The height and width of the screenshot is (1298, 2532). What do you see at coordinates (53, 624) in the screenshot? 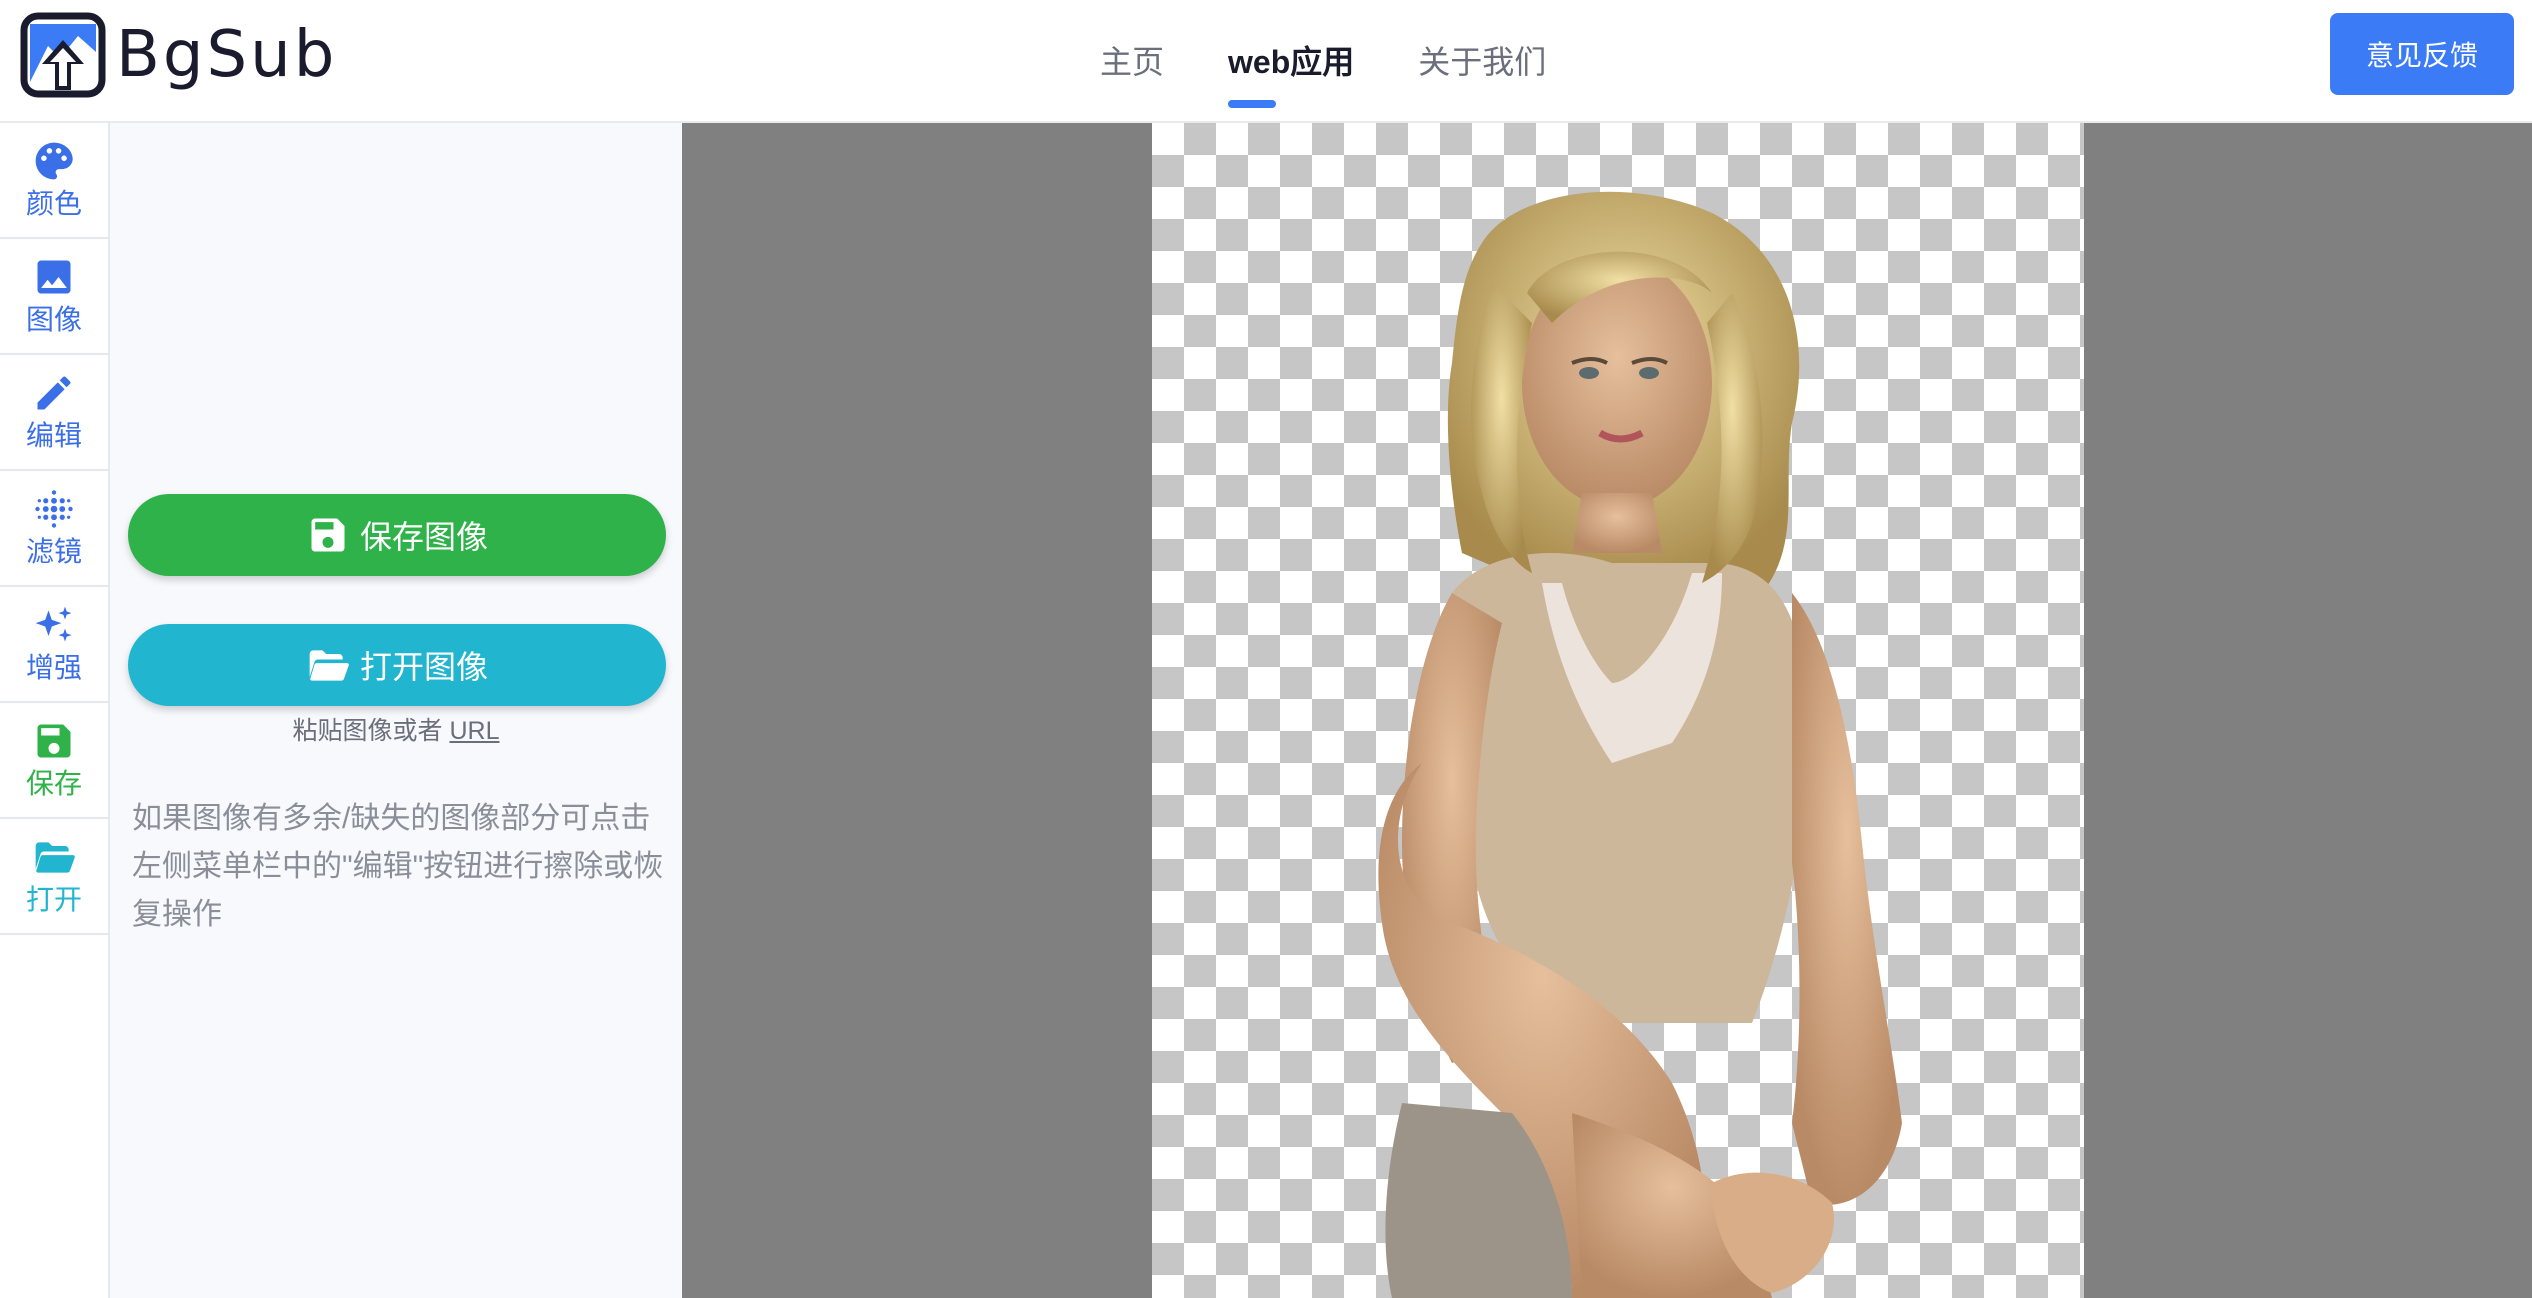
I see `sparkles-icon` at bounding box center [53, 624].